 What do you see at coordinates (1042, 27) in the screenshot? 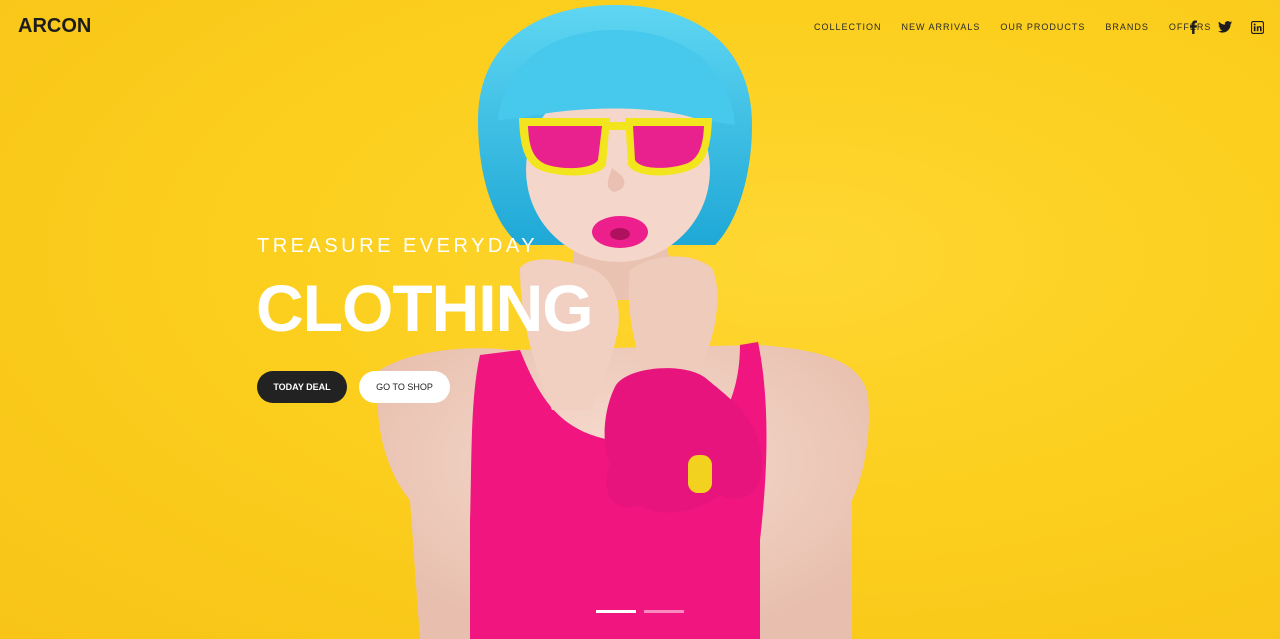
I see `nav-item-our-products: OUR PRODUCTS` at bounding box center [1042, 27].